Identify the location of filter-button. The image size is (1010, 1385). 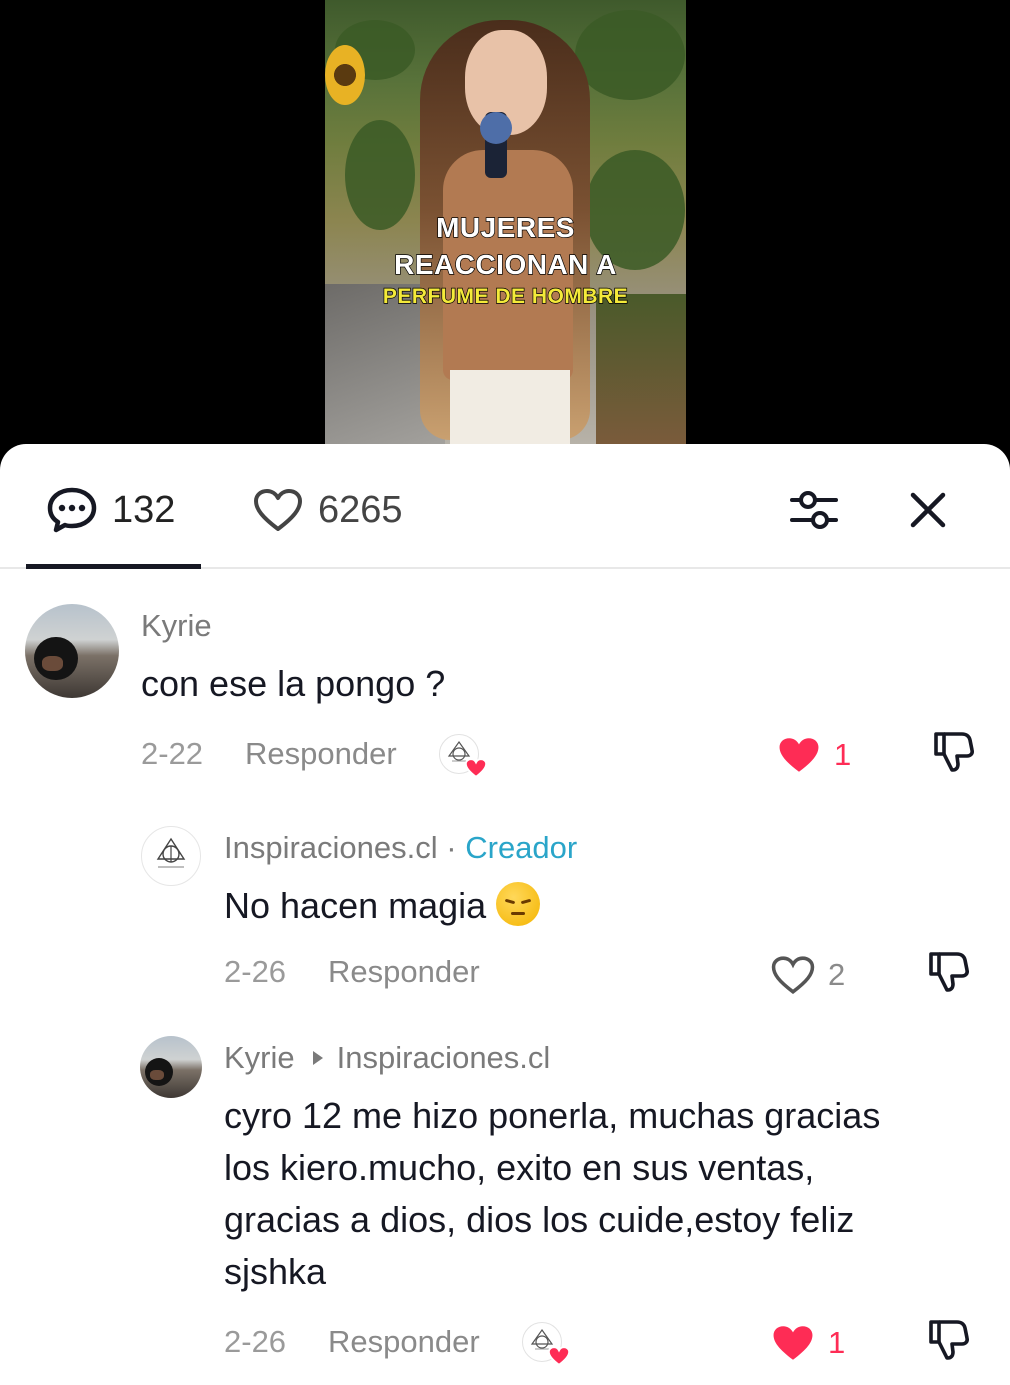
(814, 510).